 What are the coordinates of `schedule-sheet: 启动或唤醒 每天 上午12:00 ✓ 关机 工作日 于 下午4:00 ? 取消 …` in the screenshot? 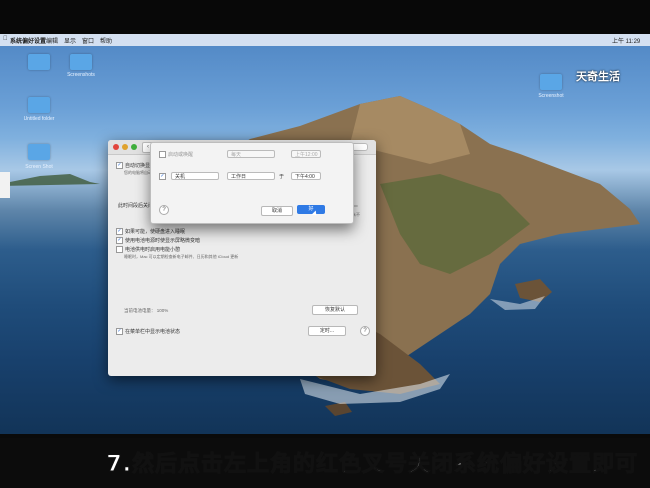 It's located at (252, 183).